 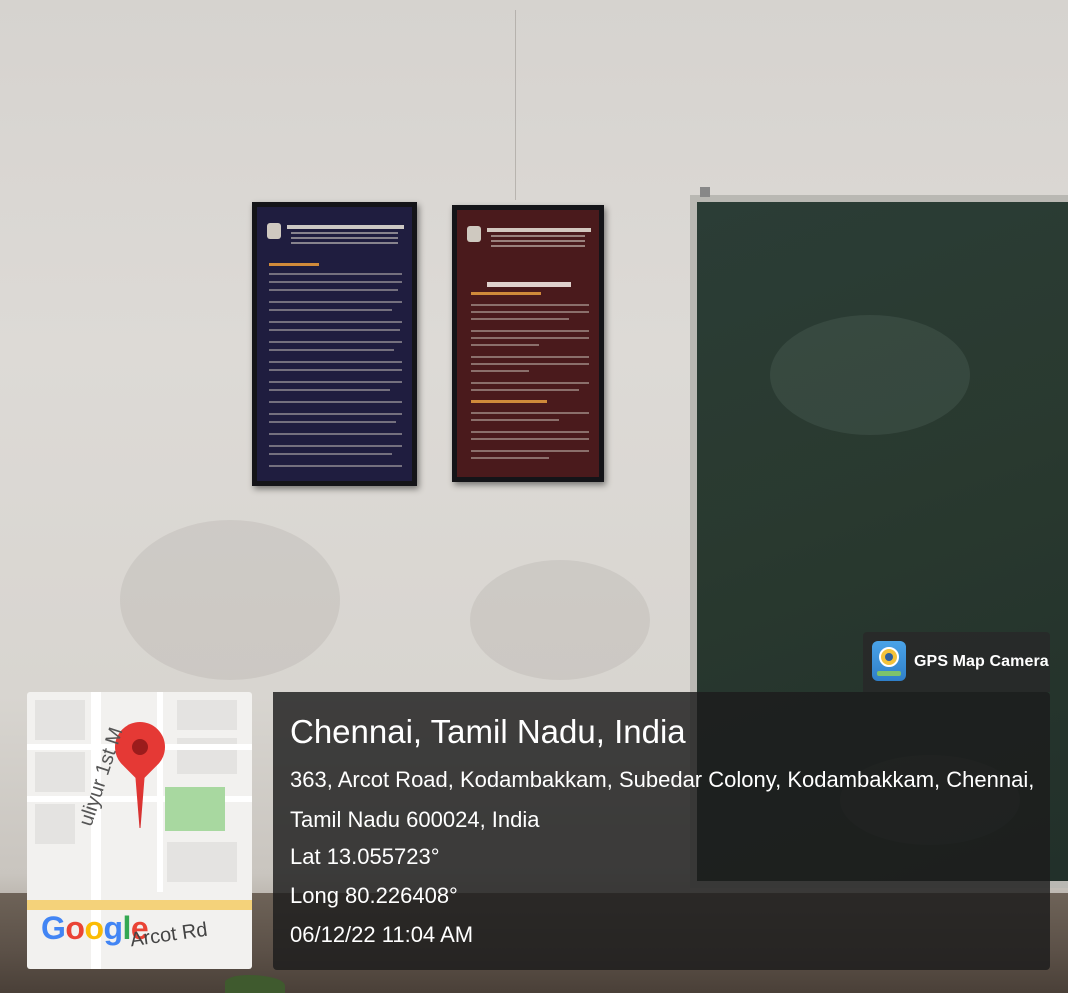 I want to click on poster-department-heading, so click(x=529, y=284).